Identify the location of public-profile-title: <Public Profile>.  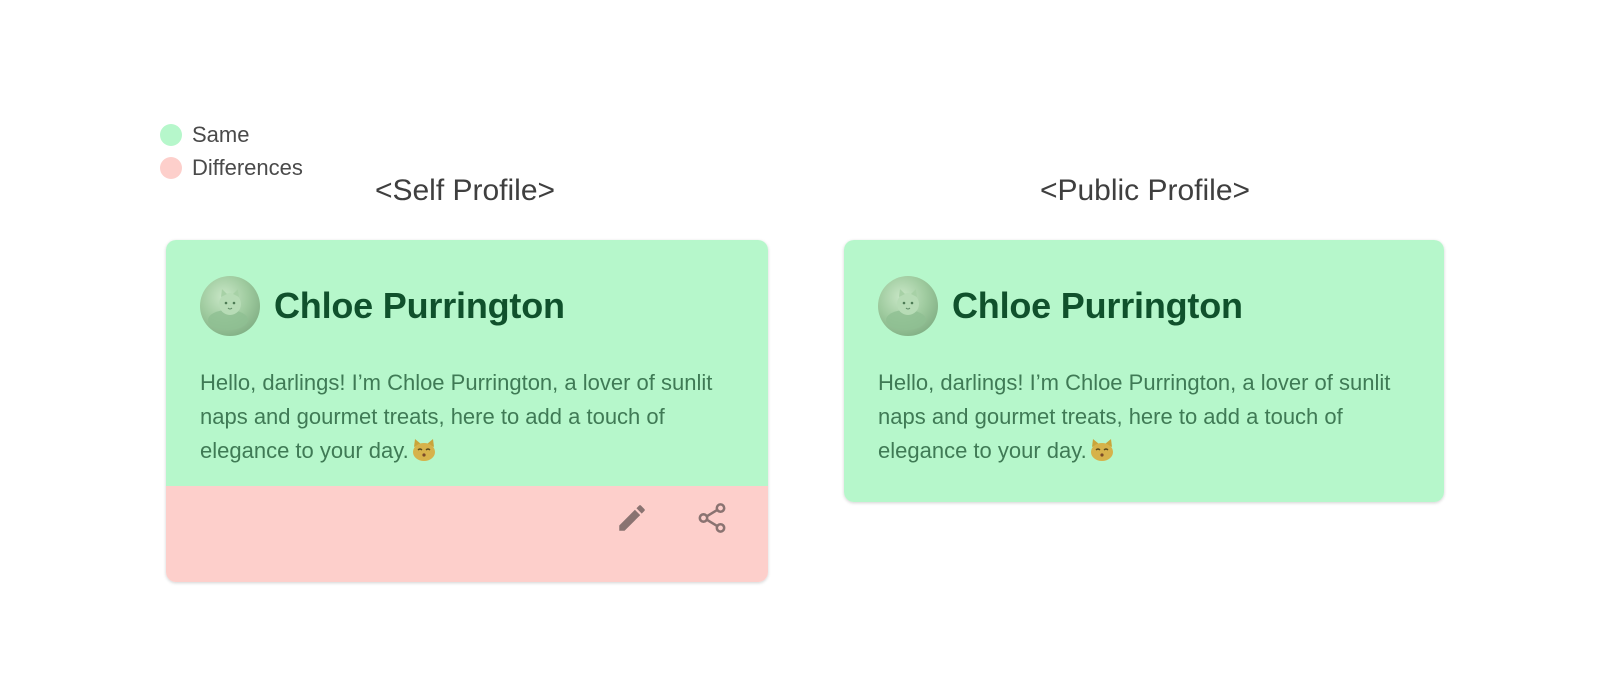
(1145, 190).